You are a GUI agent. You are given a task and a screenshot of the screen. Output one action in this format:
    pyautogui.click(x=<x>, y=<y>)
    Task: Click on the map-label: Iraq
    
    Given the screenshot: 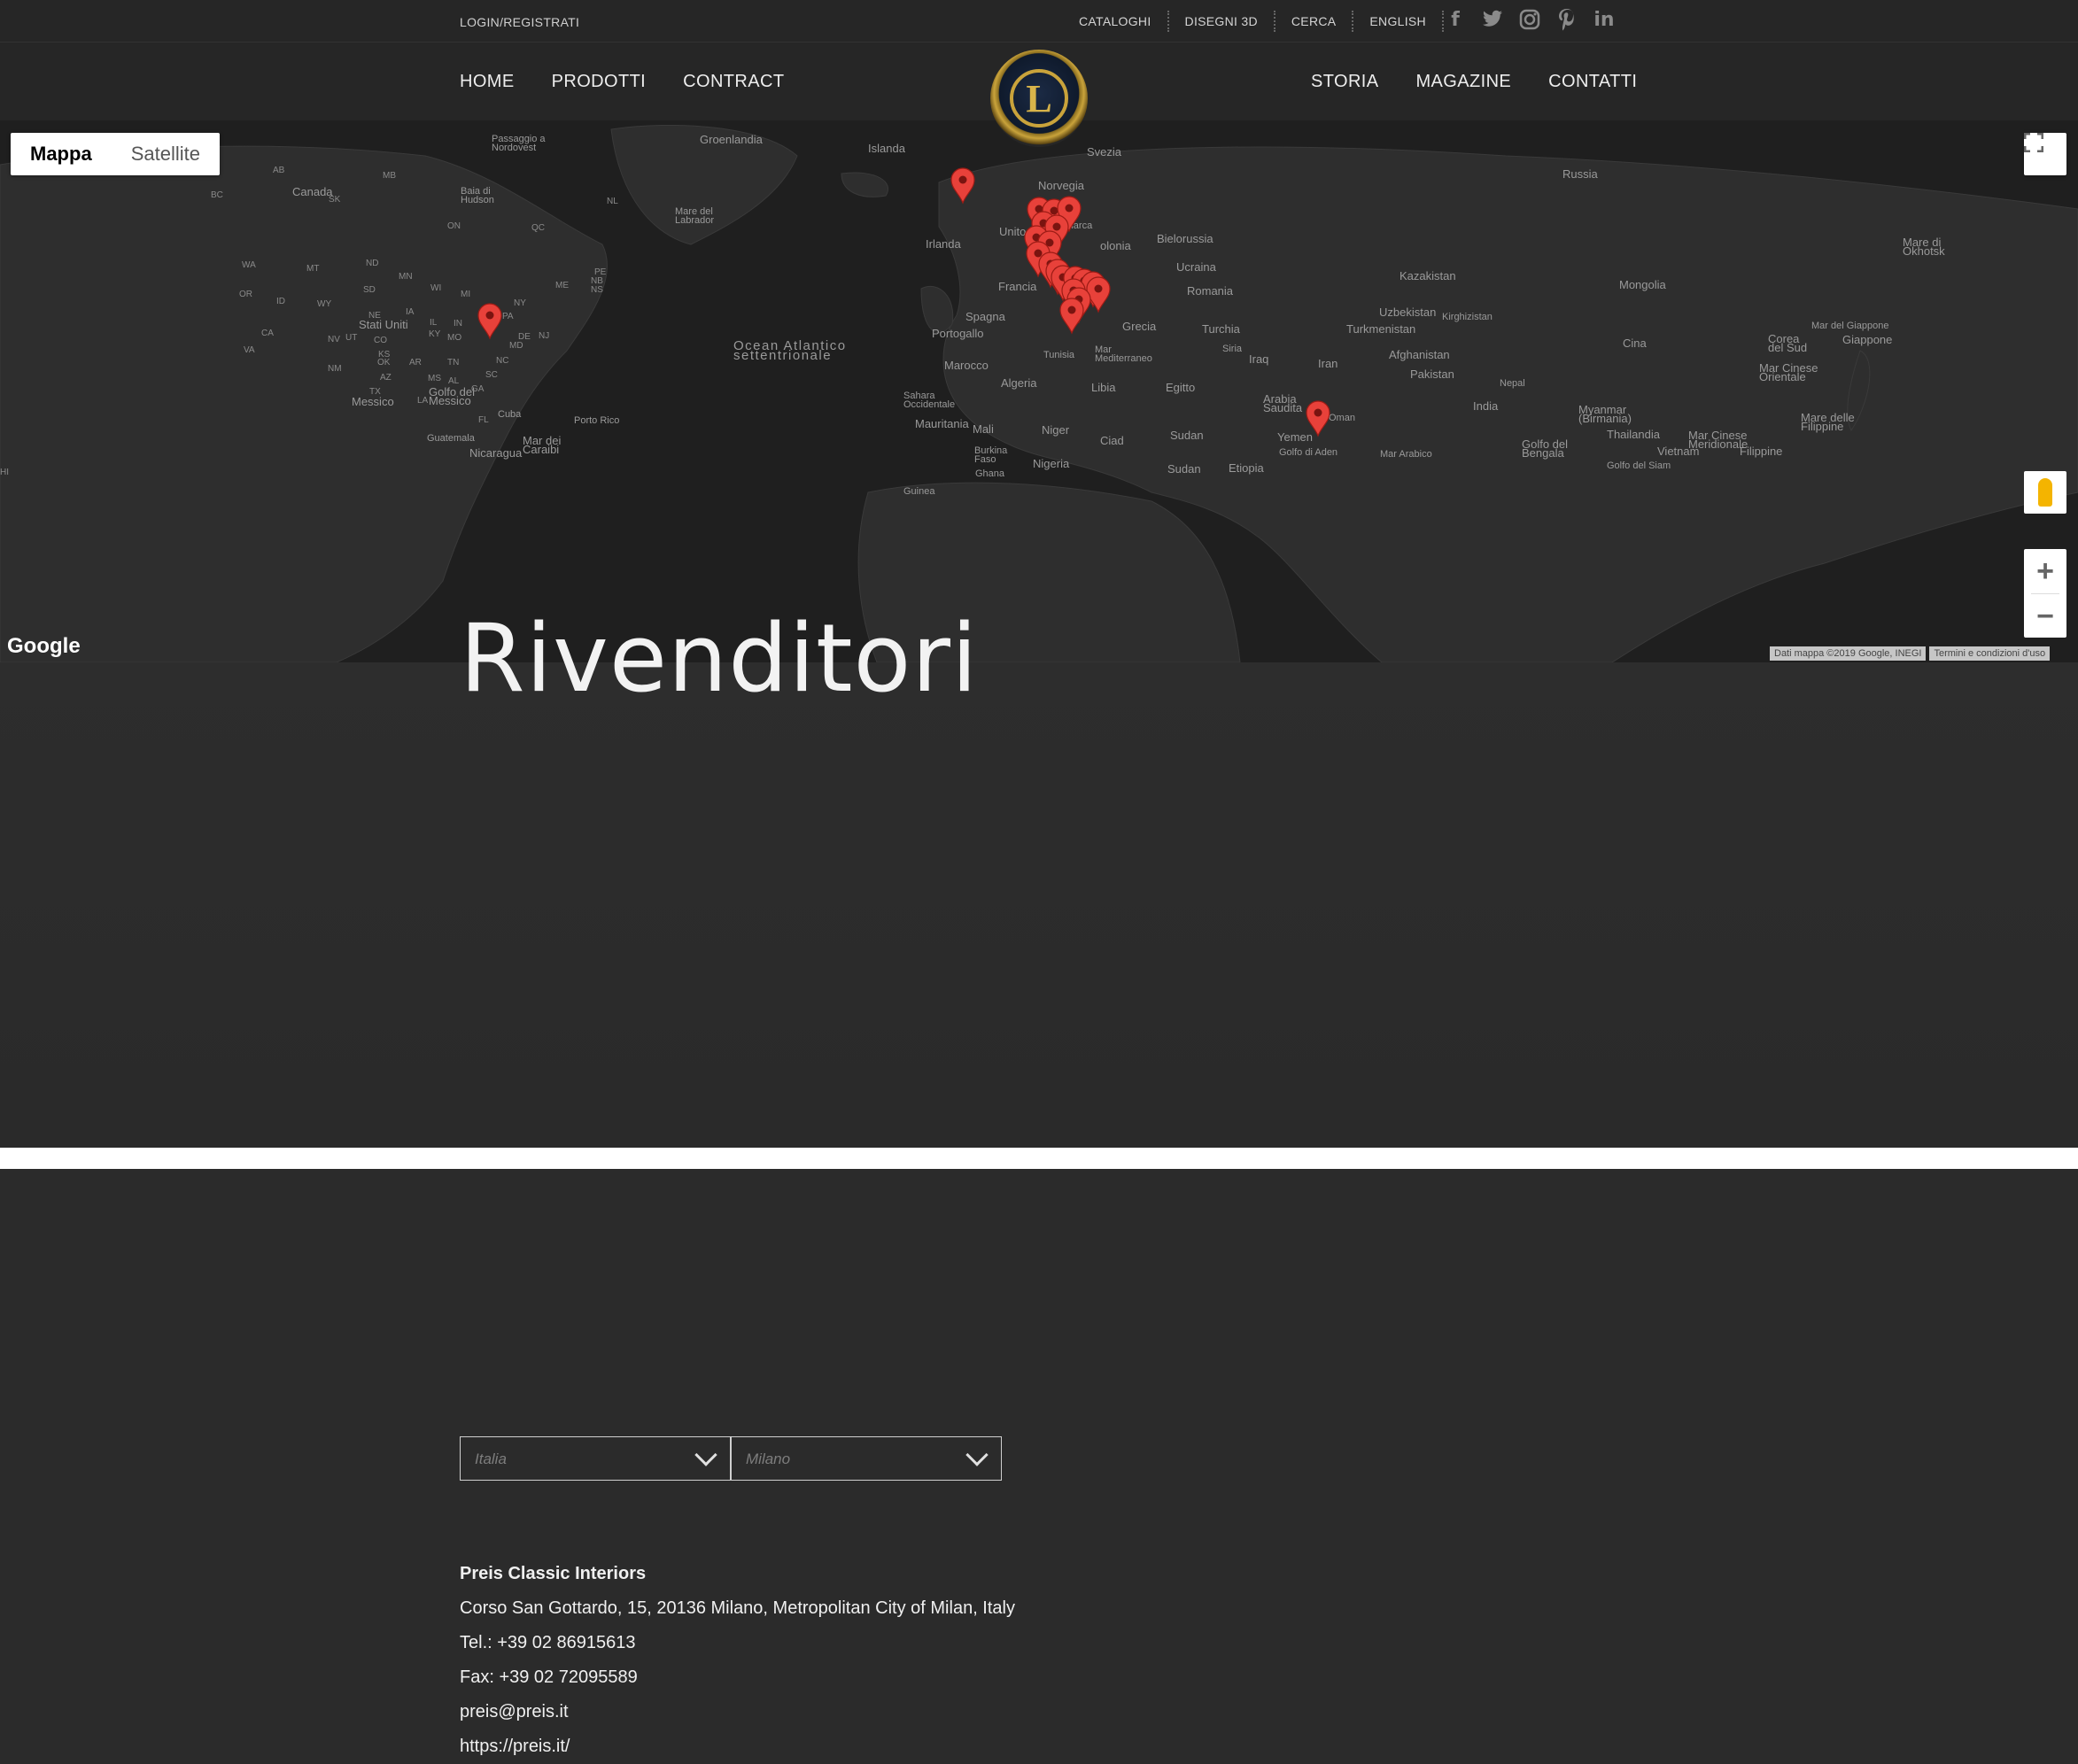 What is the action you would take?
    pyautogui.click(x=1258, y=359)
    